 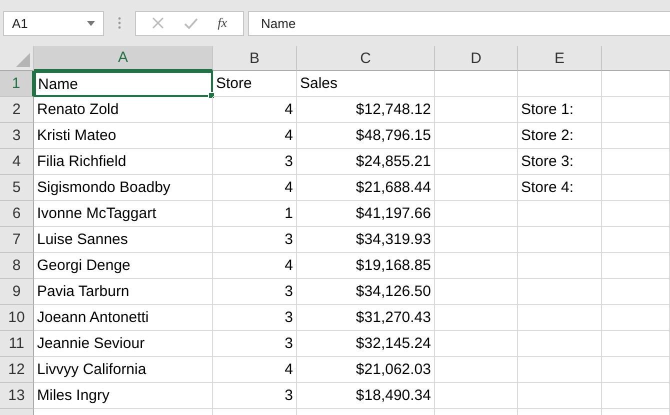 I want to click on table-cell: Store 2:, so click(x=560, y=136).